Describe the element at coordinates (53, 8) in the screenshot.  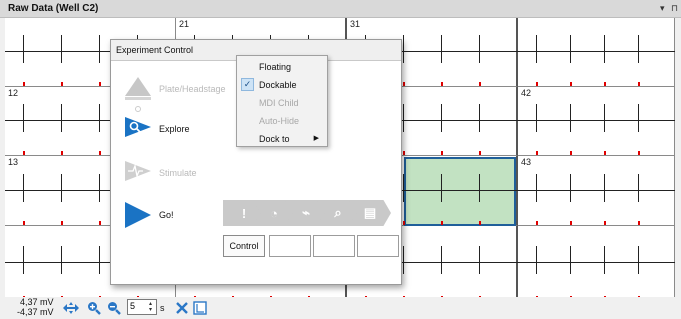
I see `window-title: Raw Data (Well C2)` at that location.